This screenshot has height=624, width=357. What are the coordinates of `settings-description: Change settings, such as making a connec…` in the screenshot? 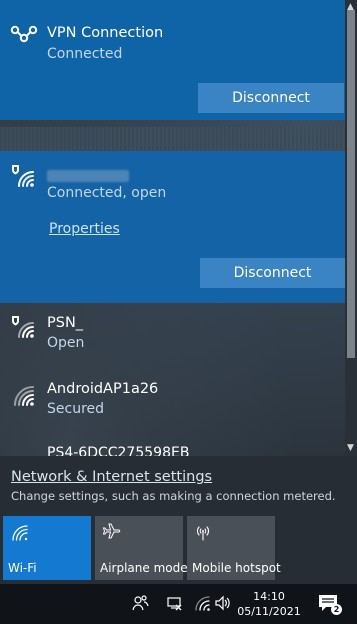 It's located at (173, 496).